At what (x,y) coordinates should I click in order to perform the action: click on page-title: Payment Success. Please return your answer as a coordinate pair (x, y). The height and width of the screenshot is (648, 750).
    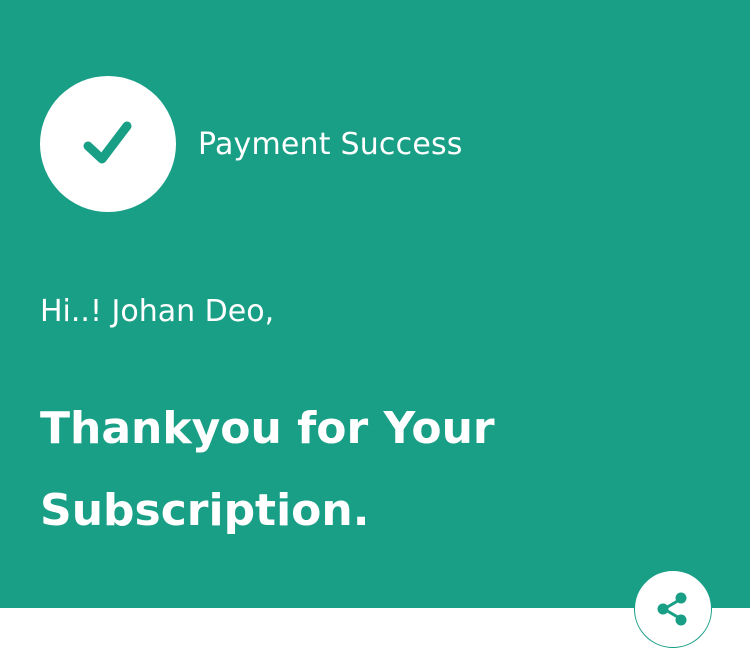
    Looking at the image, I should click on (330, 144).